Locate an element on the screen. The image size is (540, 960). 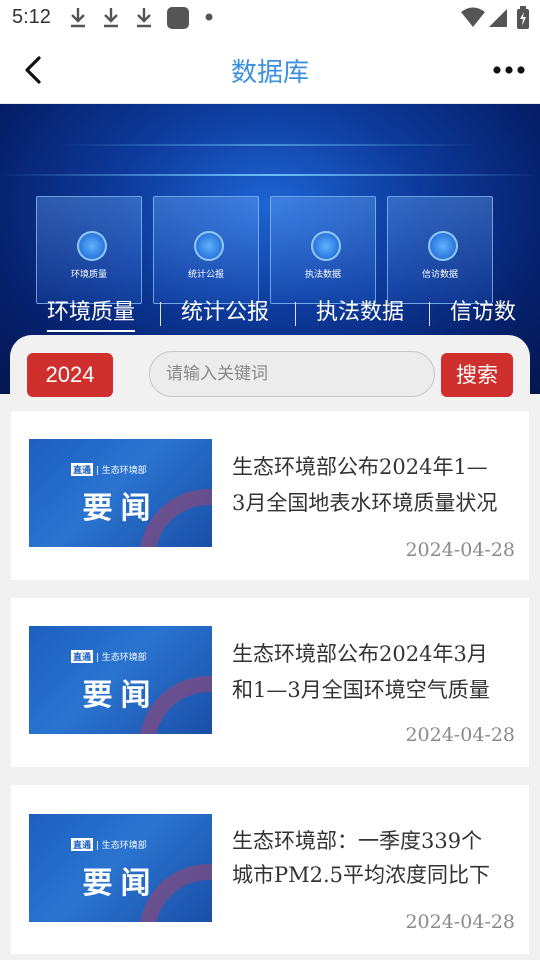
tab-statistics-bulletin: 统计公报 is located at coordinates (225, 315).